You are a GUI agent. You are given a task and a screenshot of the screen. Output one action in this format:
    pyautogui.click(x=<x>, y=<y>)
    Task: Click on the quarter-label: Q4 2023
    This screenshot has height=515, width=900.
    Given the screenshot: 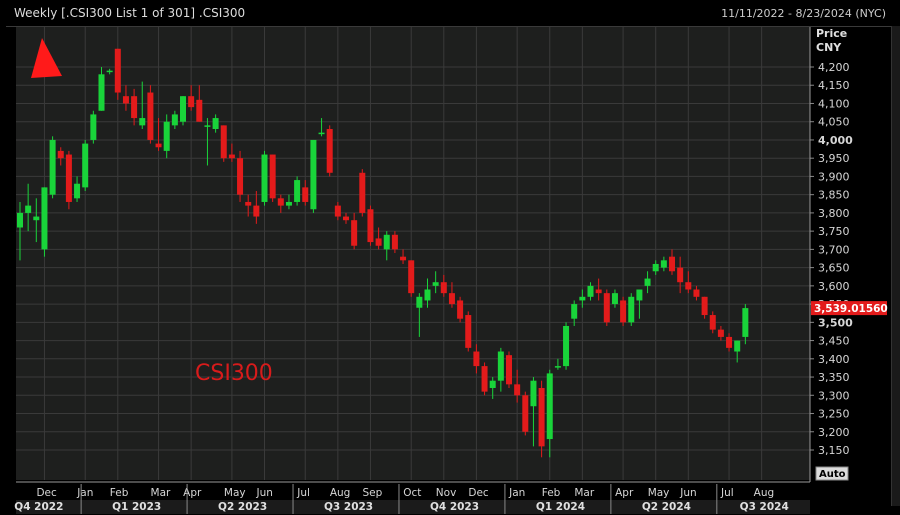 What is the action you would take?
    pyautogui.click(x=454, y=507)
    